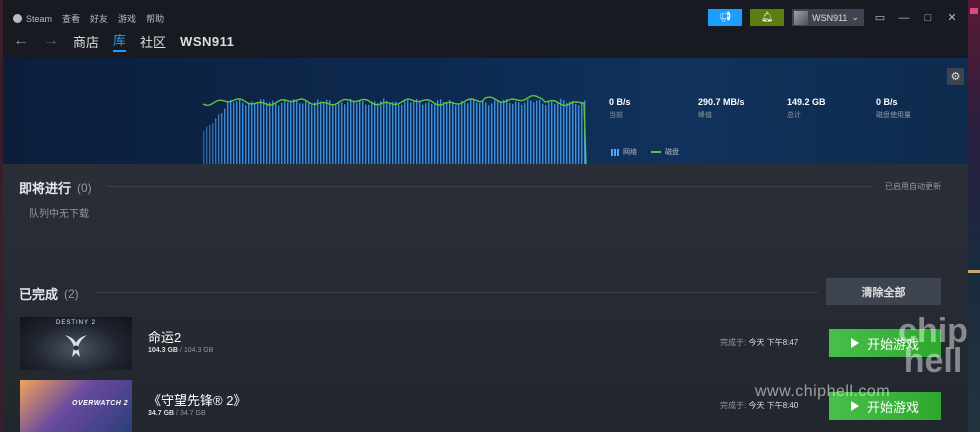 Image resolution: width=980 pixels, height=432 pixels. Describe the element at coordinates (794, 115) in the screenshot. I see `stat-total-label: 总计` at that location.